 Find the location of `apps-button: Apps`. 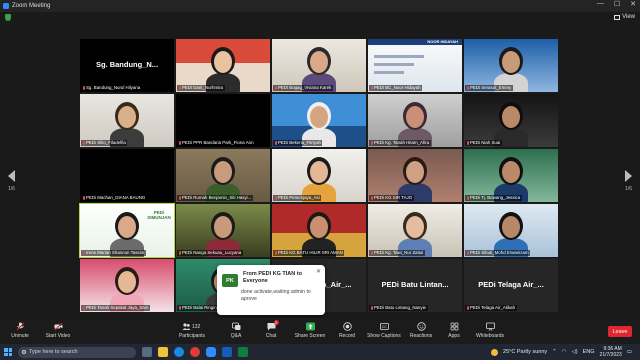

apps-button: Apps is located at coordinates (454, 330).